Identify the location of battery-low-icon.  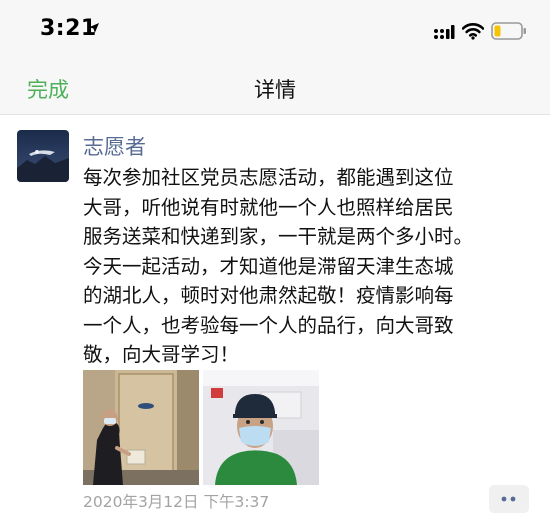
(508, 31).